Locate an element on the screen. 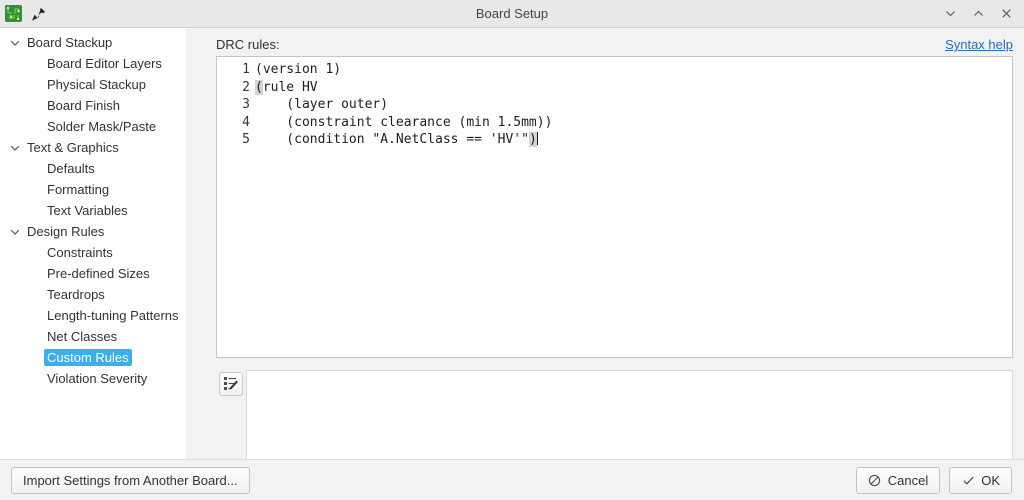 Image resolution: width=1024 pixels, height=500 pixels. sidebar-item-physical-stackup: Physical Stackup is located at coordinates (93, 84).